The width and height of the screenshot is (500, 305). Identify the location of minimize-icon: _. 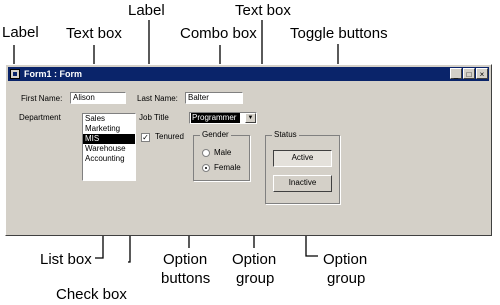
(456, 73).